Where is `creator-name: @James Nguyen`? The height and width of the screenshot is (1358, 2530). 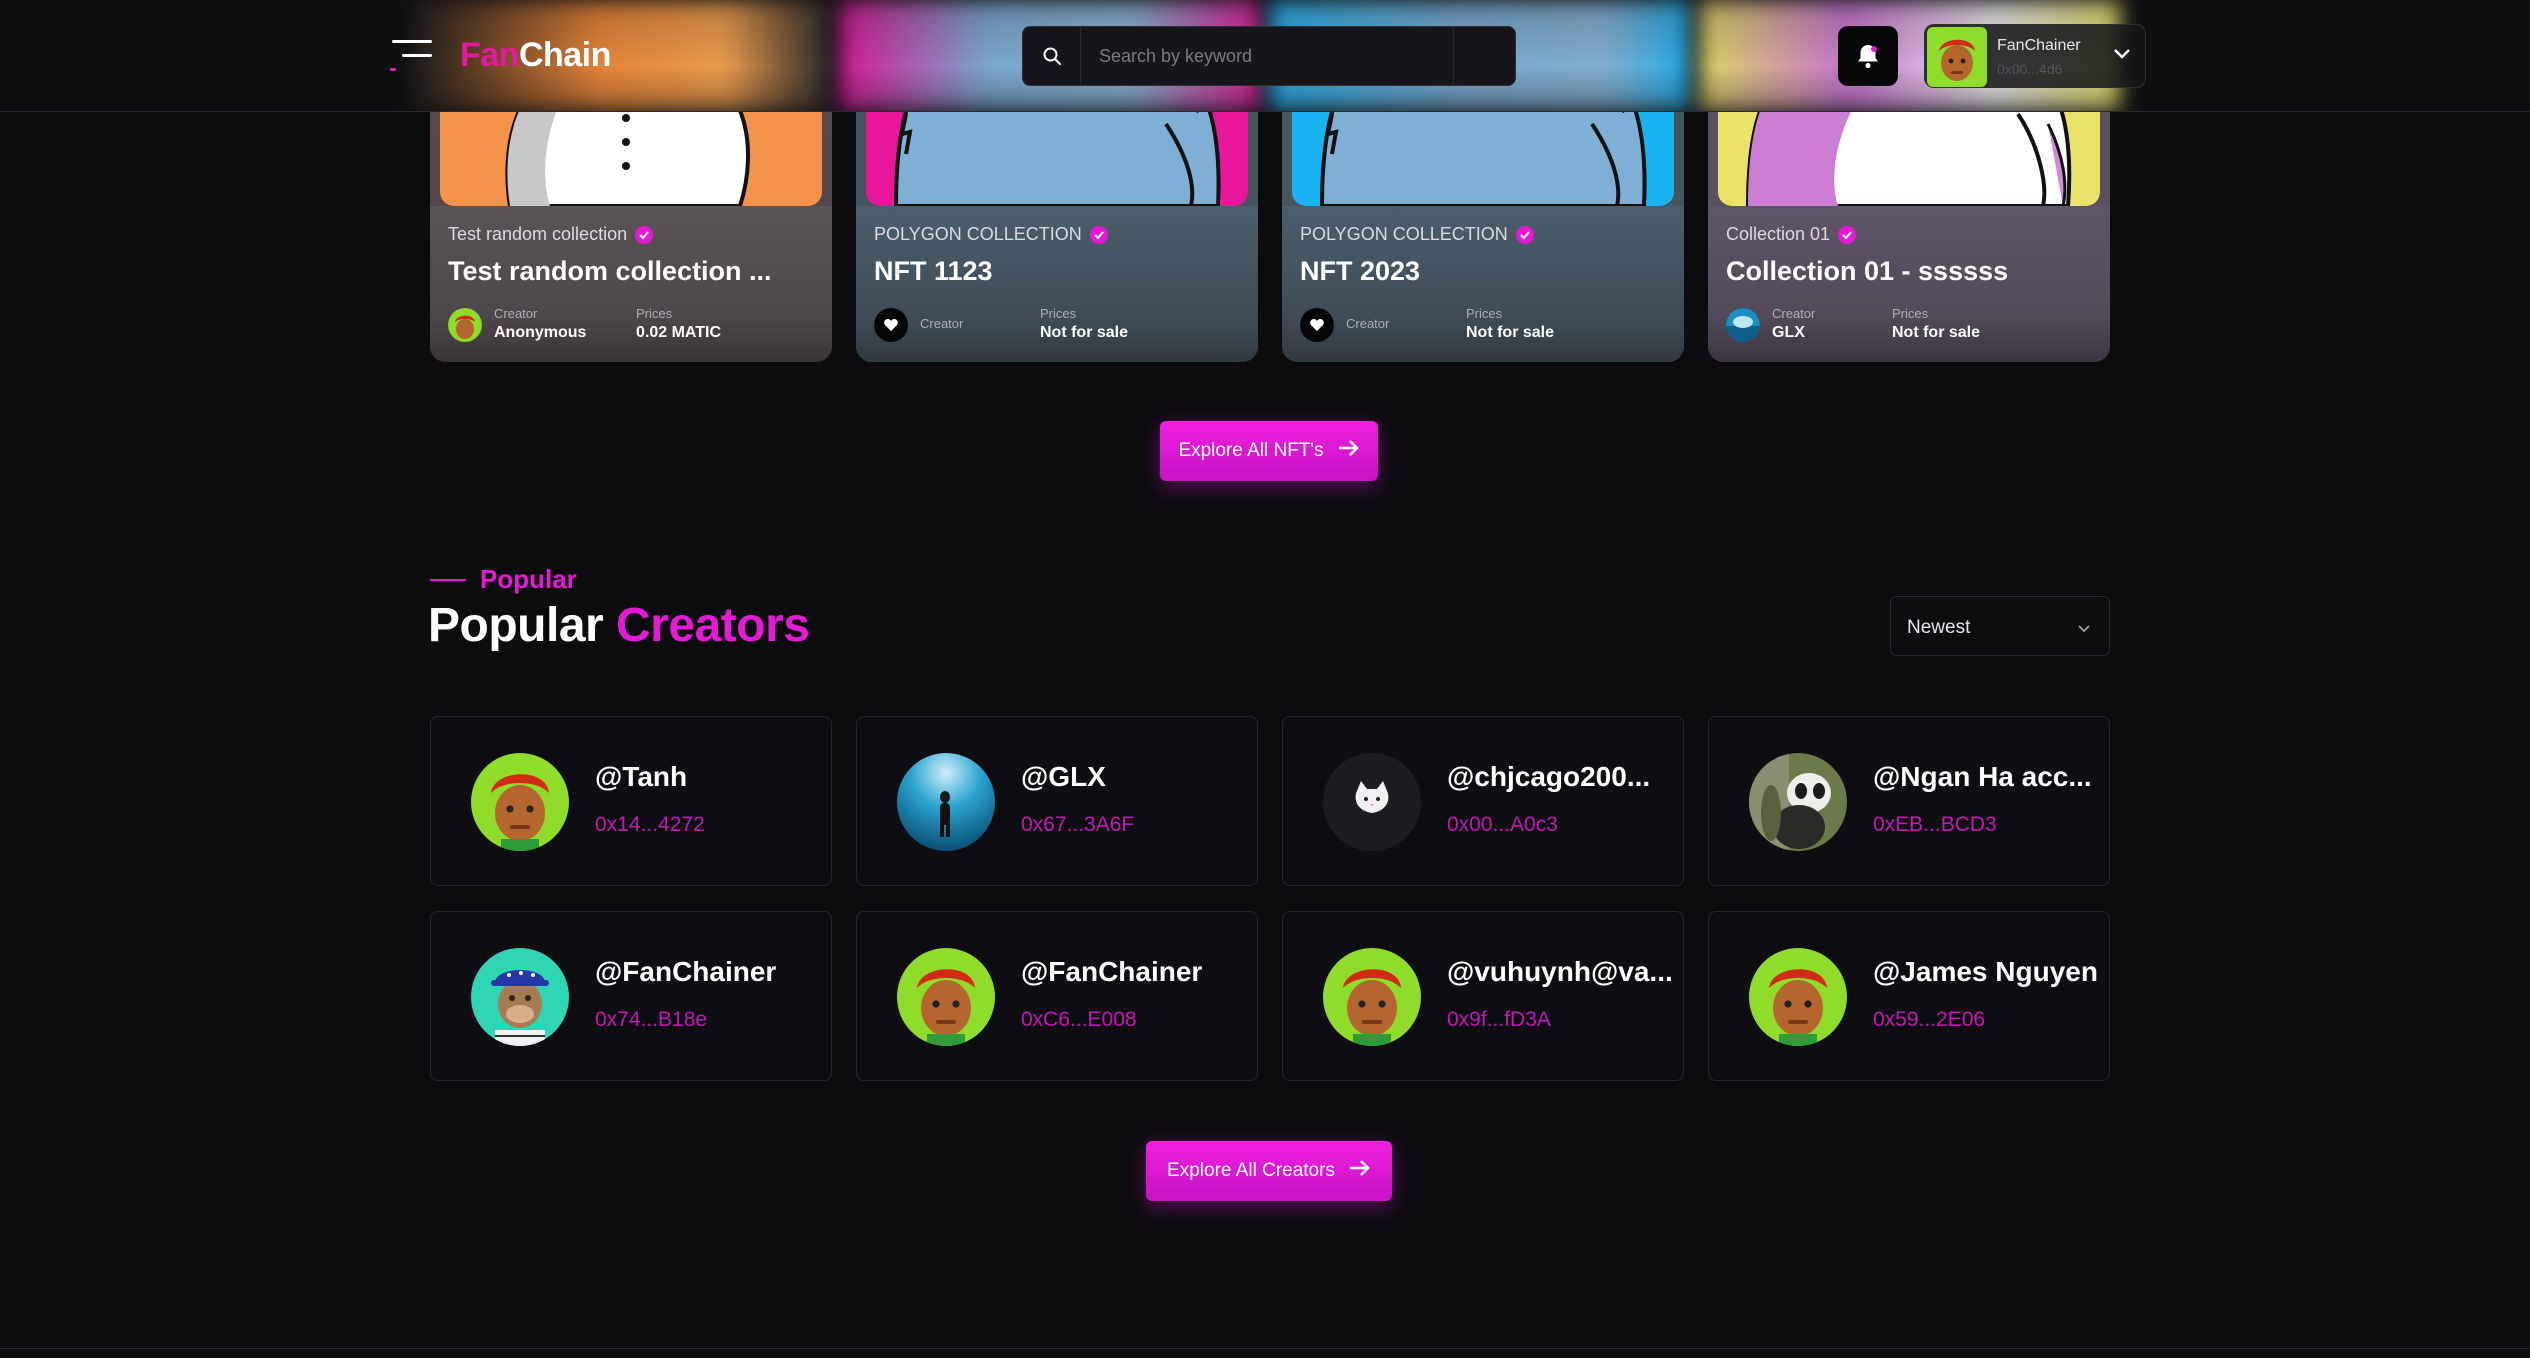 creator-name: @James Nguyen is located at coordinates (1985, 971).